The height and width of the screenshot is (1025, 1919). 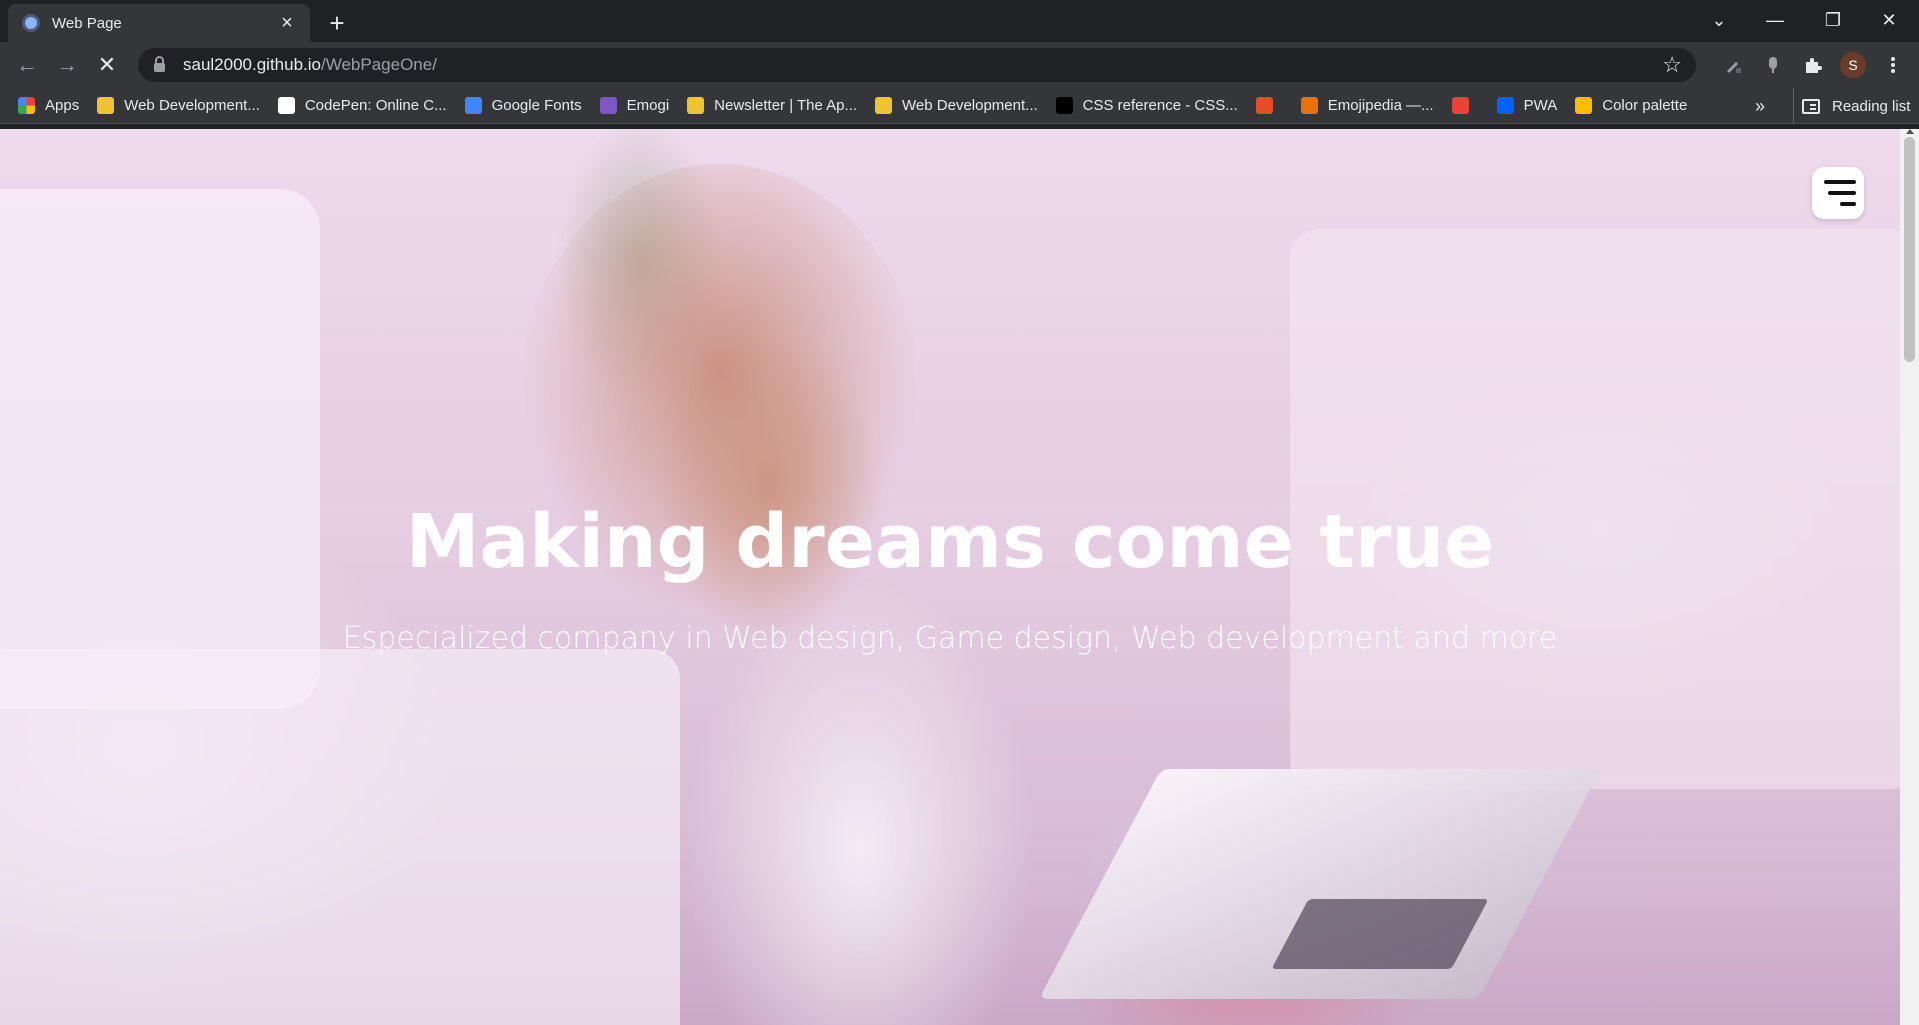 What do you see at coordinates (1813, 65) in the screenshot?
I see `extensions-puzzle-icon` at bounding box center [1813, 65].